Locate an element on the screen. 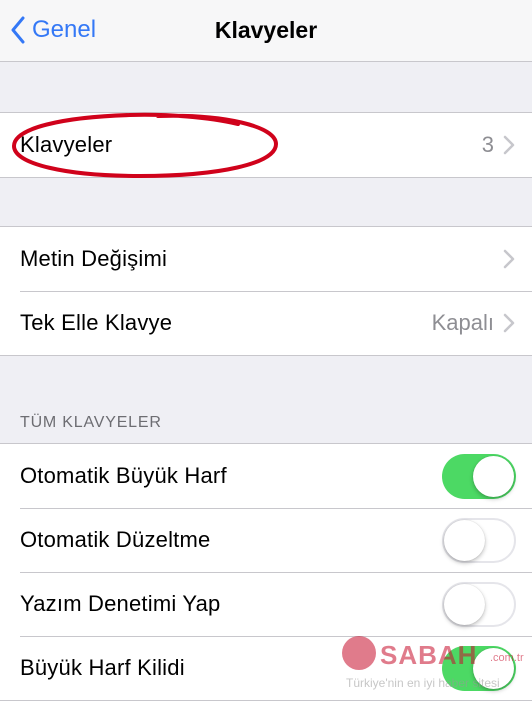 The image size is (532, 701). spell-check-toggle is located at coordinates (479, 604).